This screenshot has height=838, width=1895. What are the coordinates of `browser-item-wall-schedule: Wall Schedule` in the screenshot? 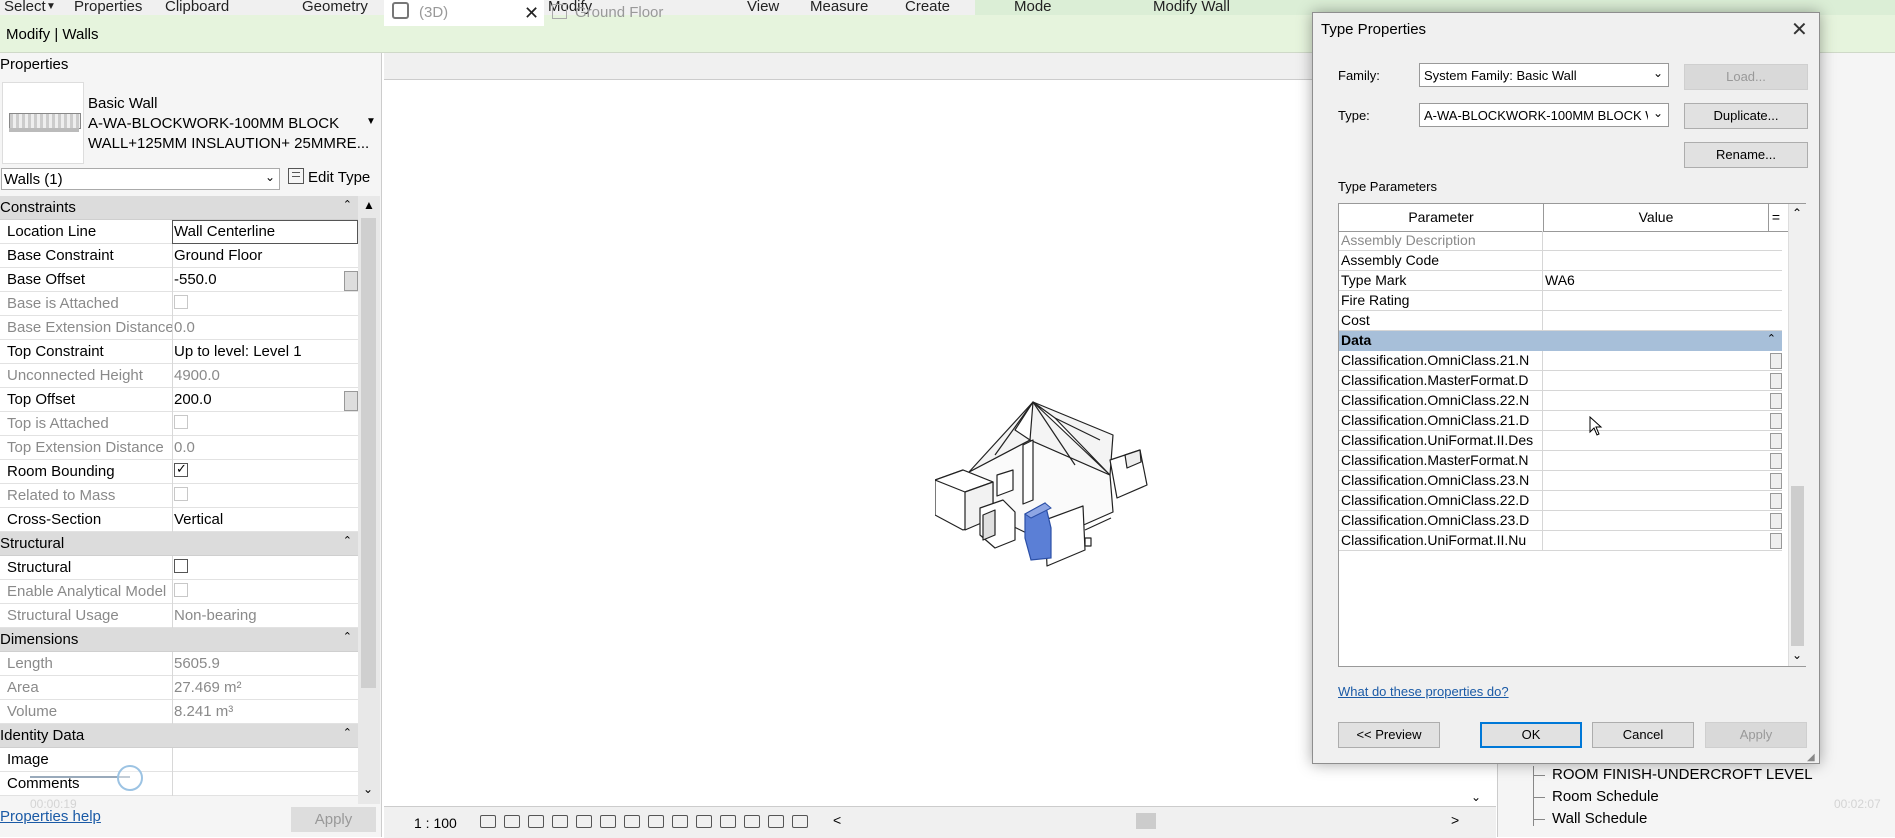 It's located at (1599, 818).